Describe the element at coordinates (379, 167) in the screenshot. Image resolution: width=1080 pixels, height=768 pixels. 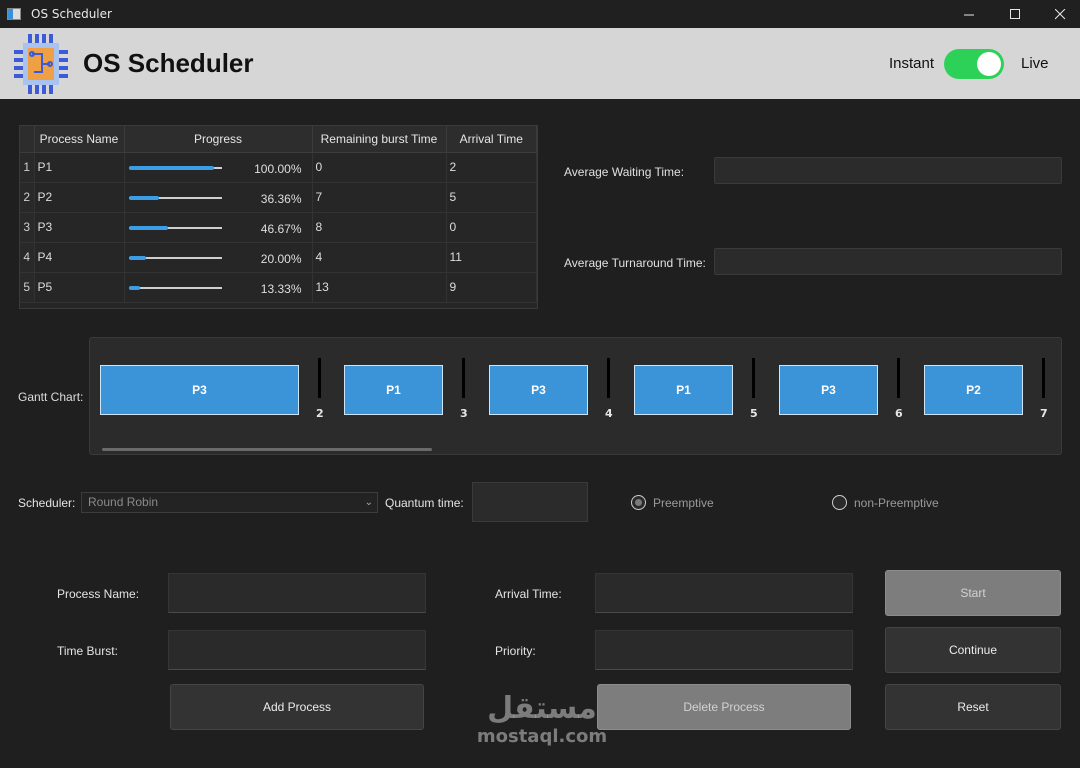
I see `cell-remaining-burst: 0` at that location.